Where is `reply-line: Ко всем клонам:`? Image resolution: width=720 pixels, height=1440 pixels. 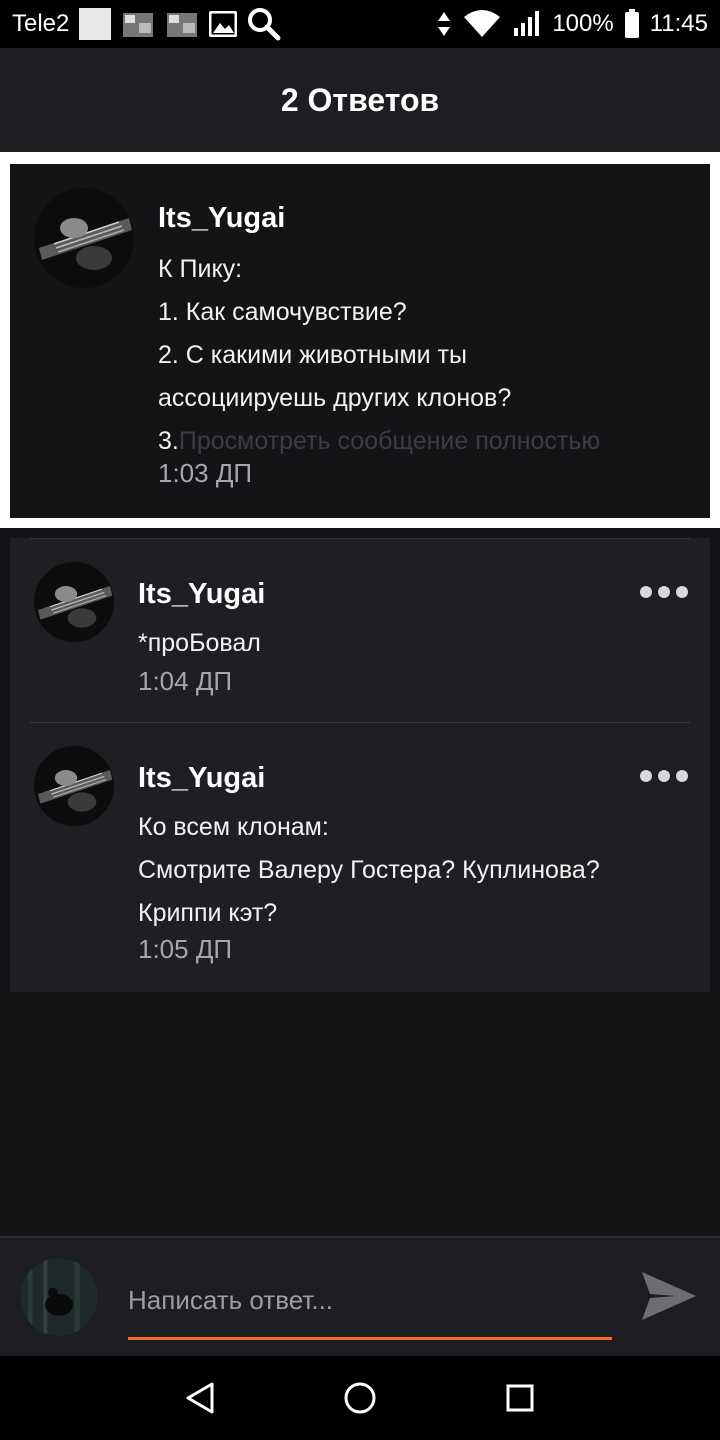
reply-line: Ко всем клонам: is located at coordinates (233, 827).